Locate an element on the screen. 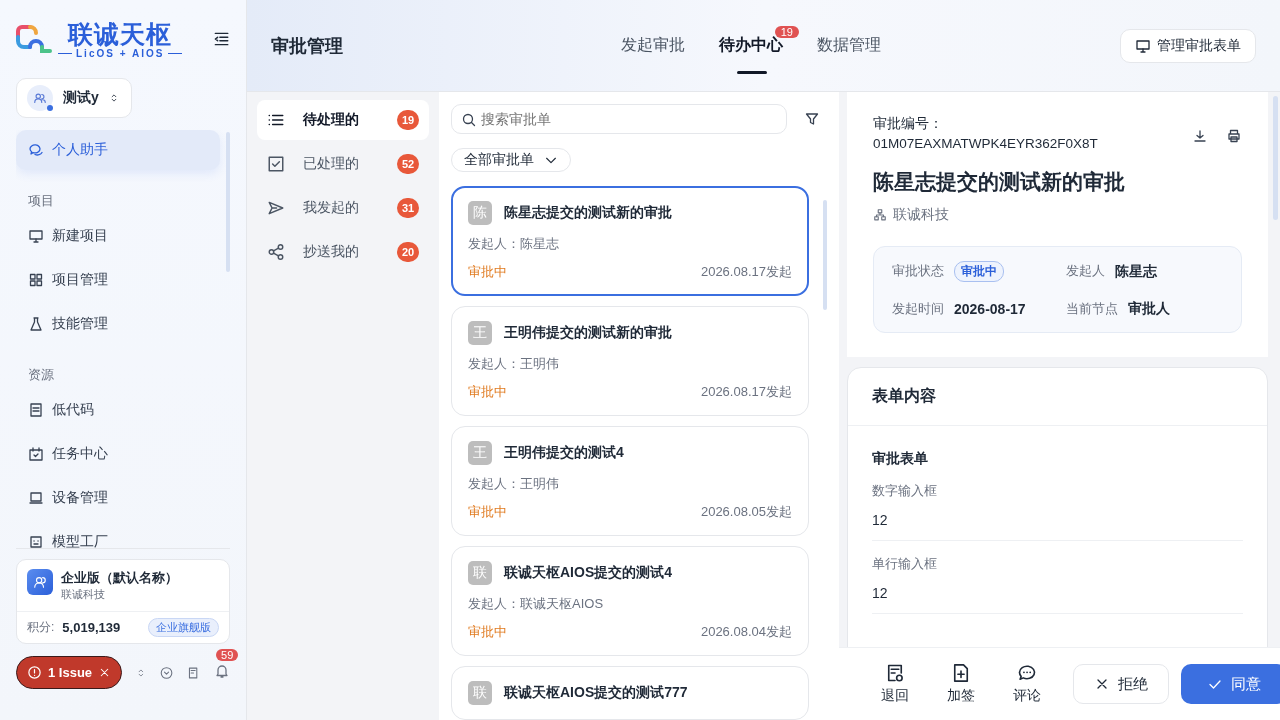  nav-item: 模型工厂 is located at coordinates (118, 535).